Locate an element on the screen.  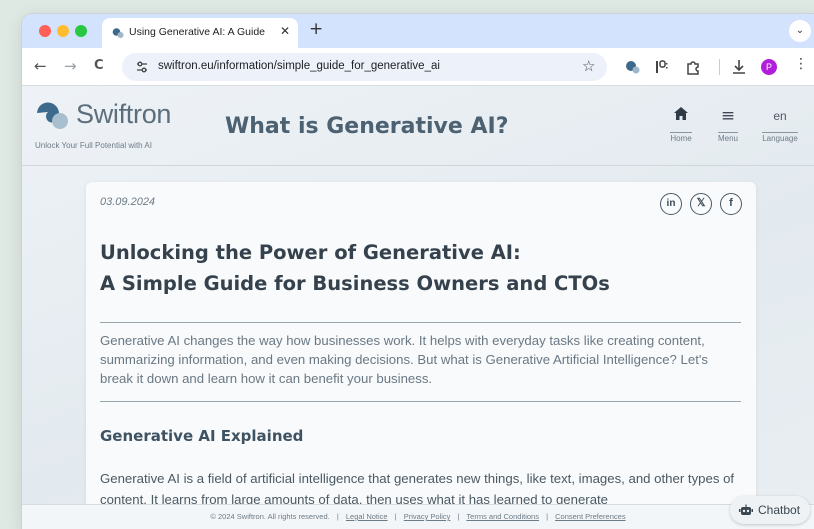
page-heading: What is Generative AI? is located at coordinates (367, 126).